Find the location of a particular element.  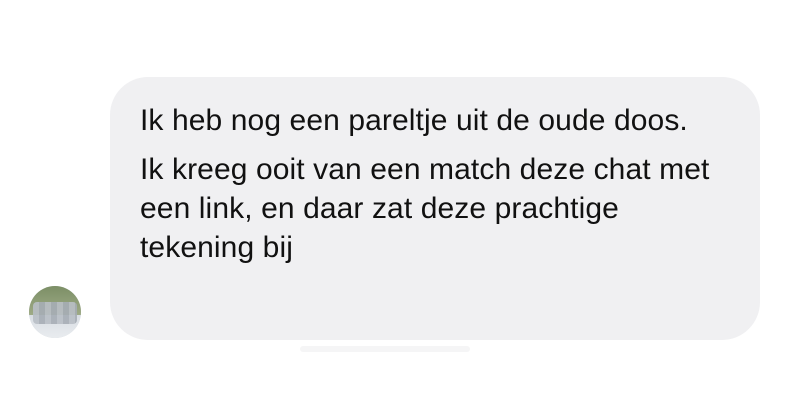

bubble-shadow is located at coordinates (385, 349).